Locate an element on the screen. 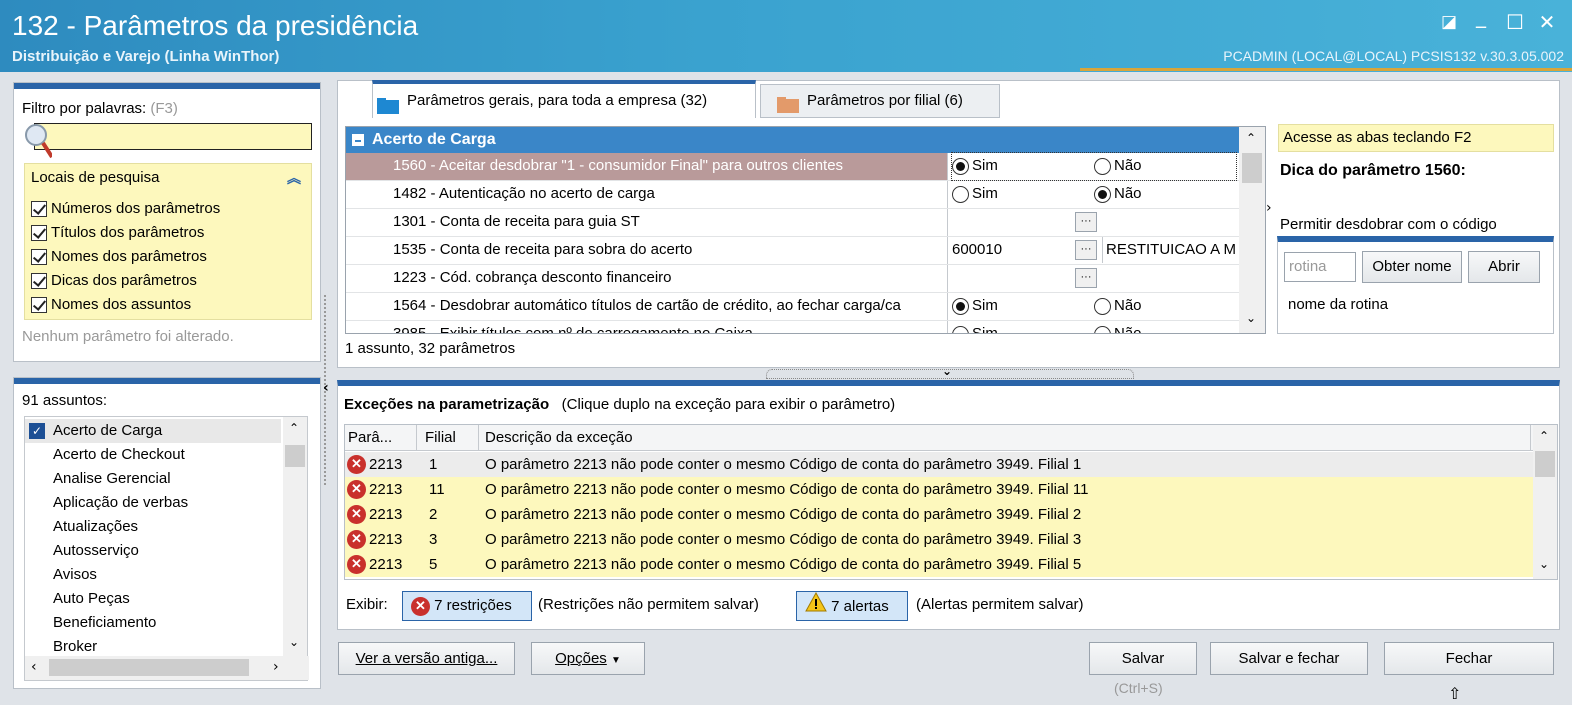 The width and height of the screenshot is (1572, 705). collapse-group-icon is located at coordinates (358, 140).